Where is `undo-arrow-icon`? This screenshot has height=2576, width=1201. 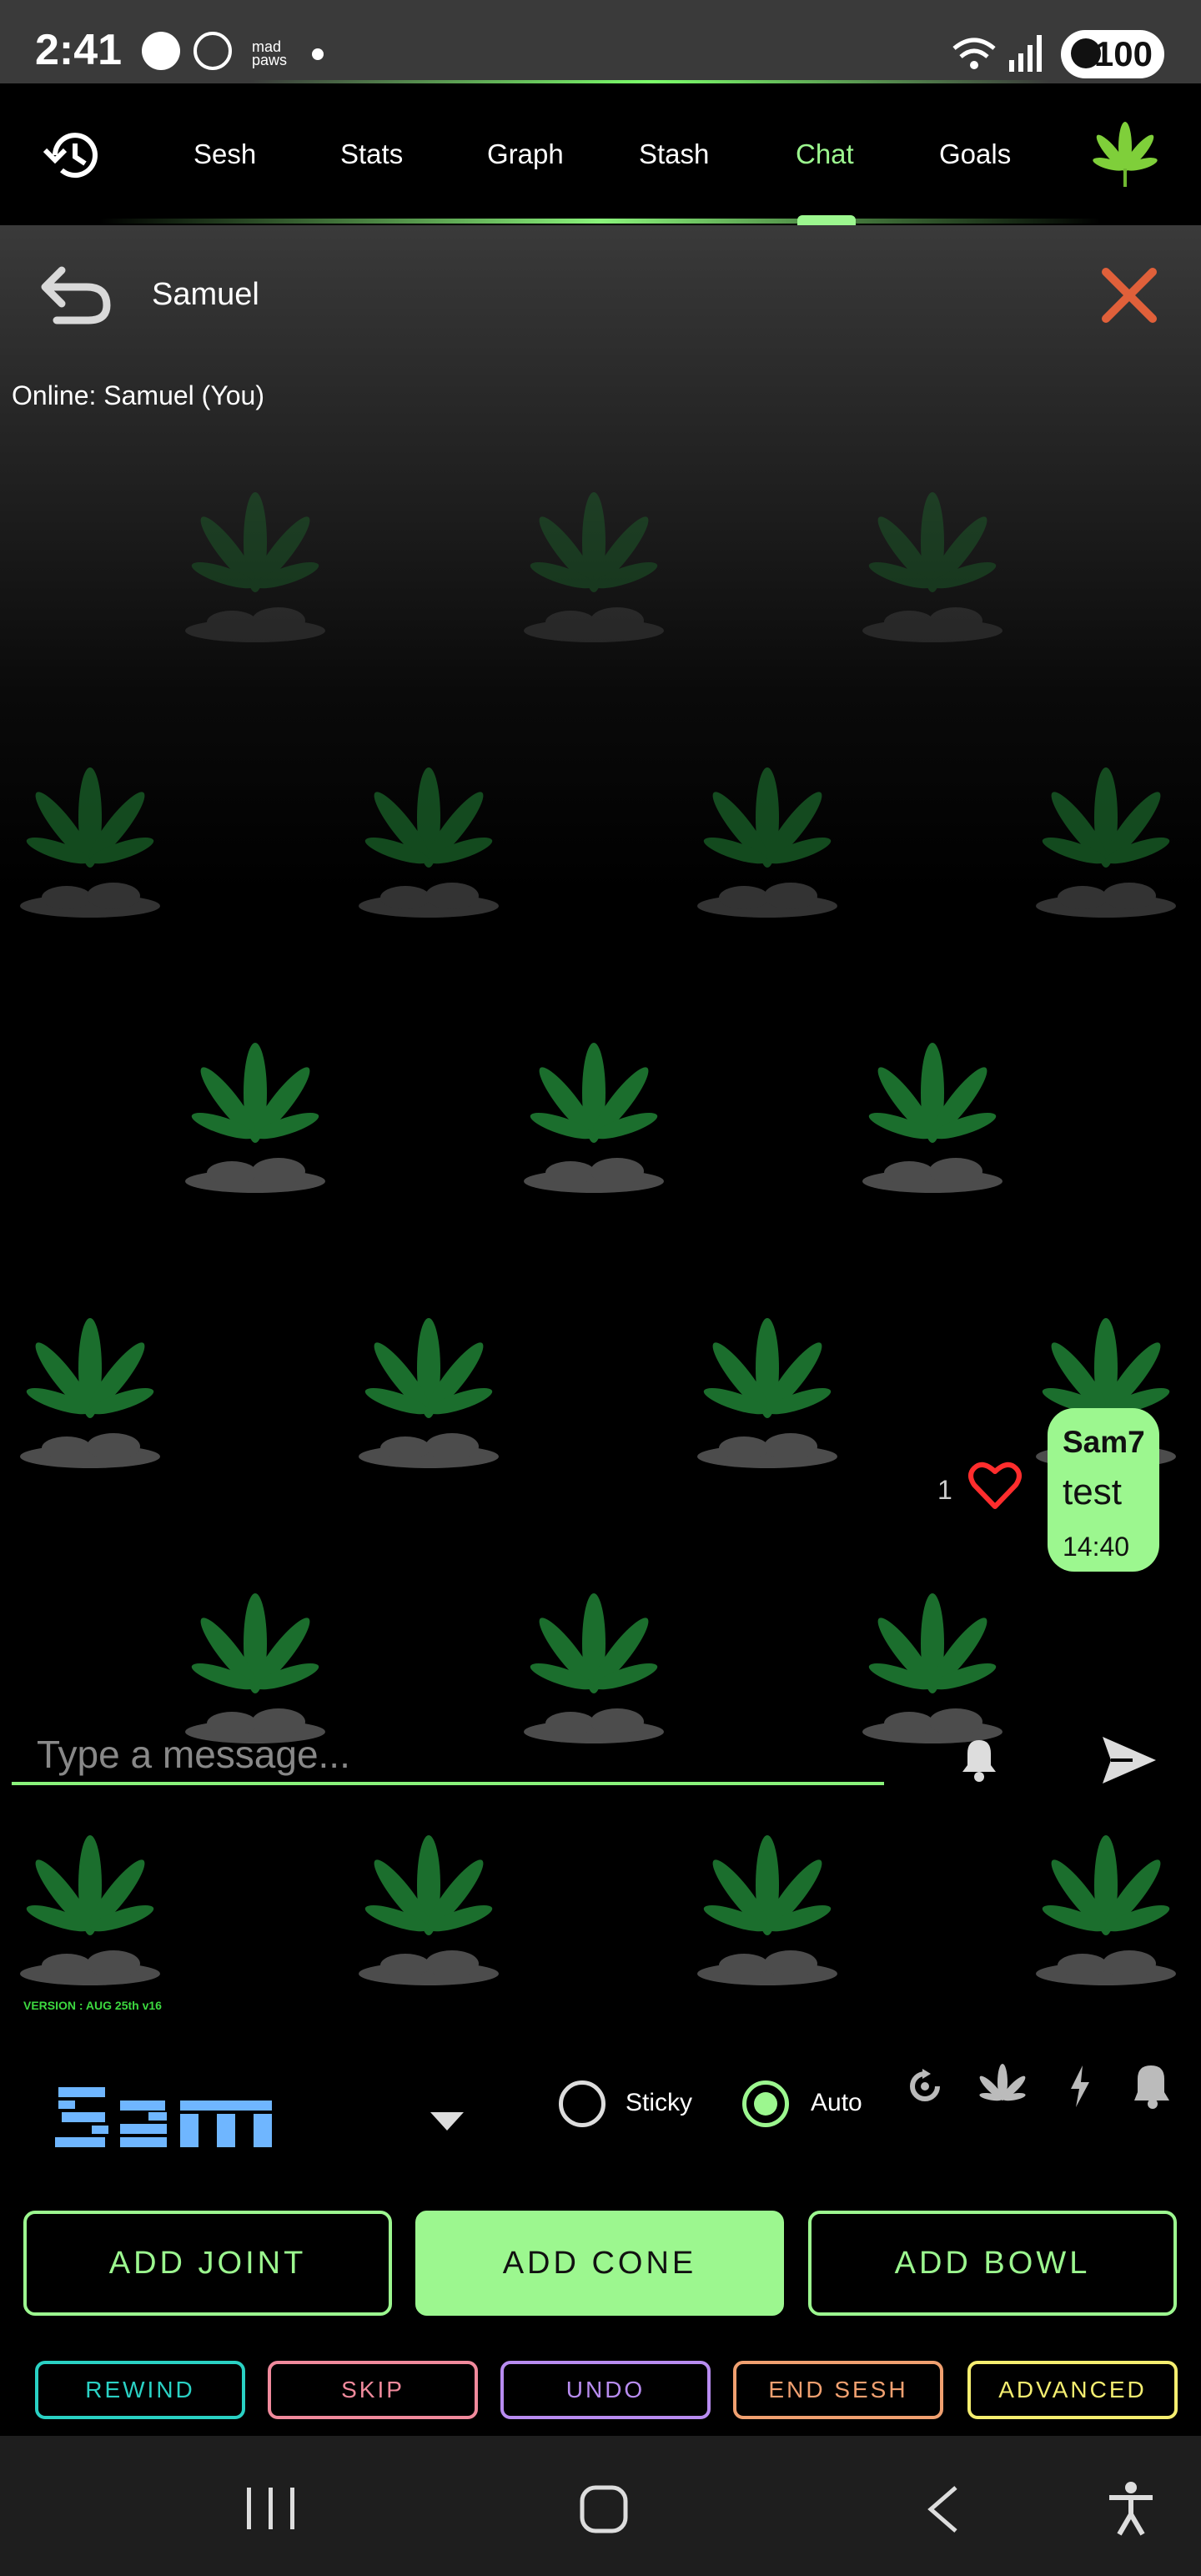 undo-arrow-icon is located at coordinates (76, 293).